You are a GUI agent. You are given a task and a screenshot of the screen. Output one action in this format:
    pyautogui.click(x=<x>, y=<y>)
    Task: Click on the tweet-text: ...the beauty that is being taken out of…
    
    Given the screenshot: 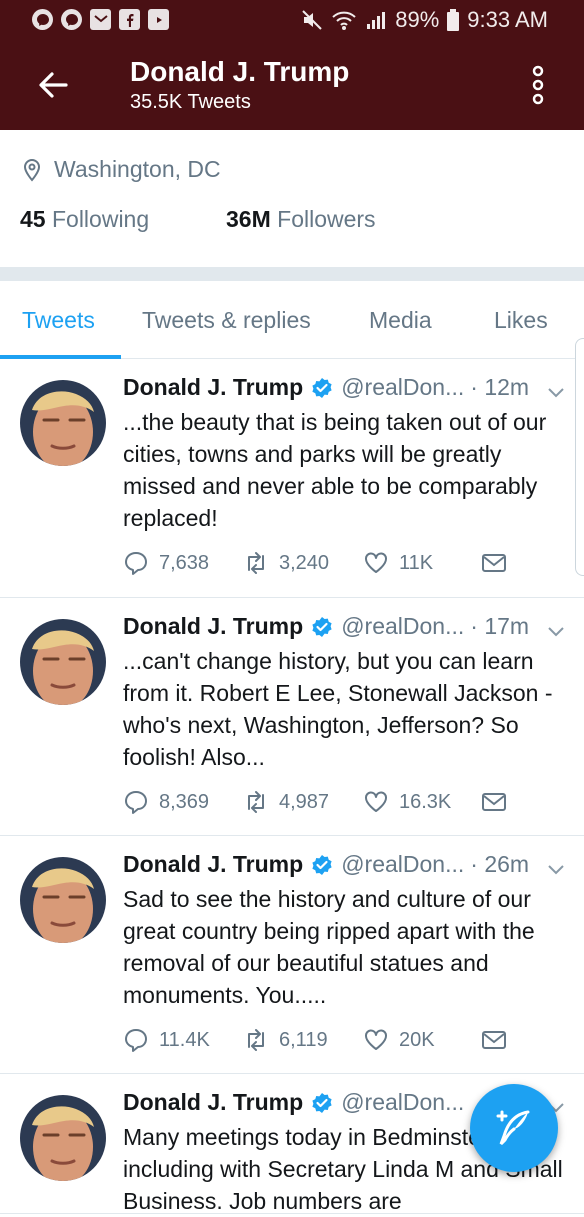 What is the action you would take?
    pyautogui.click(x=335, y=470)
    